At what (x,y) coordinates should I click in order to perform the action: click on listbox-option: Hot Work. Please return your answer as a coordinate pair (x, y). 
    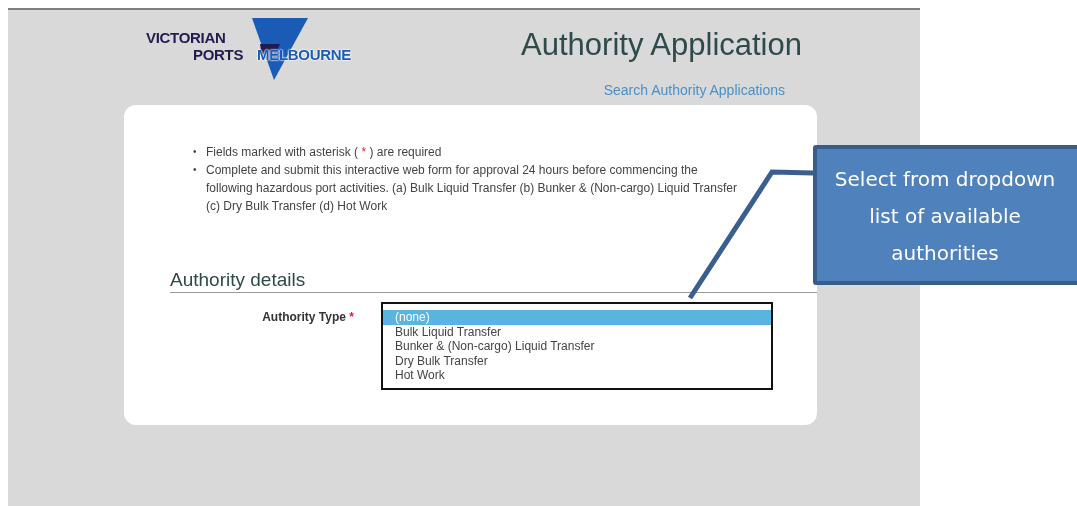
    Looking at the image, I should click on (577, 375).